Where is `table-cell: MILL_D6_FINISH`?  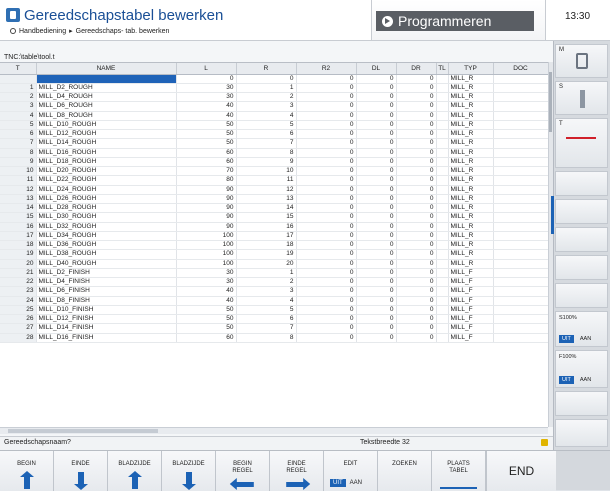
table-cell: MILL_D6_FINISH is located at coordinates (106, 291).